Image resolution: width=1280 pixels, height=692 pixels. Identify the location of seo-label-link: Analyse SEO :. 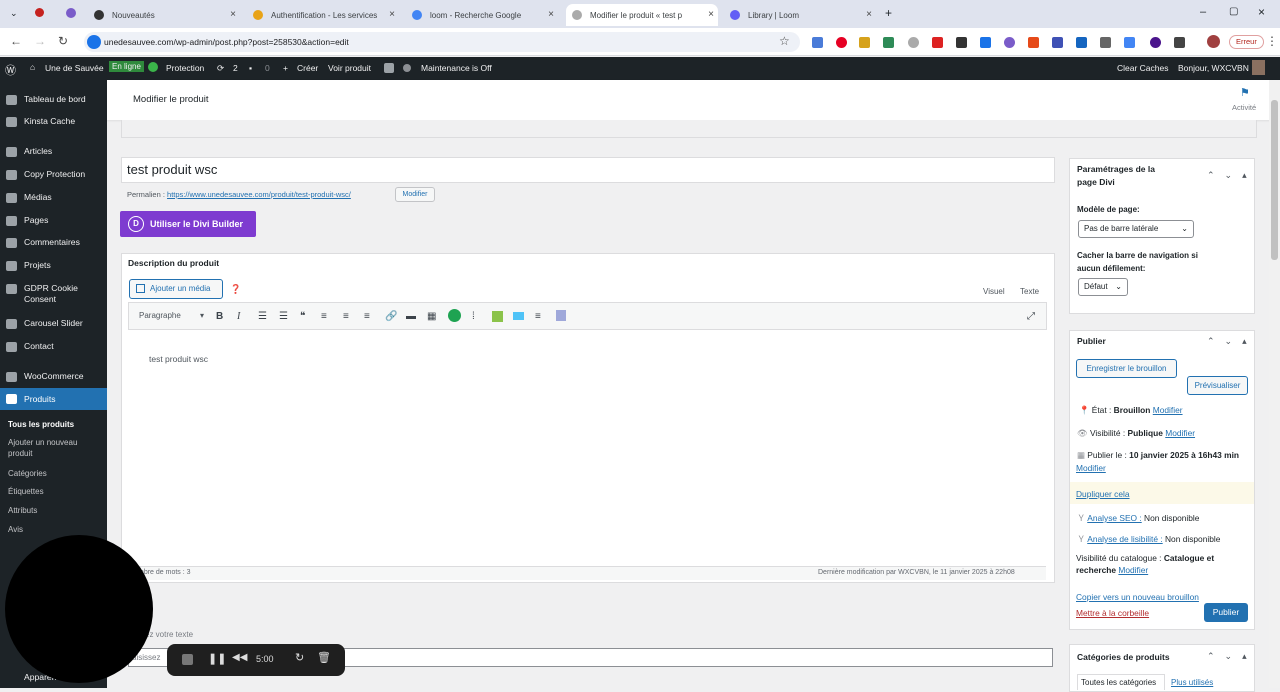
(1114, 518).